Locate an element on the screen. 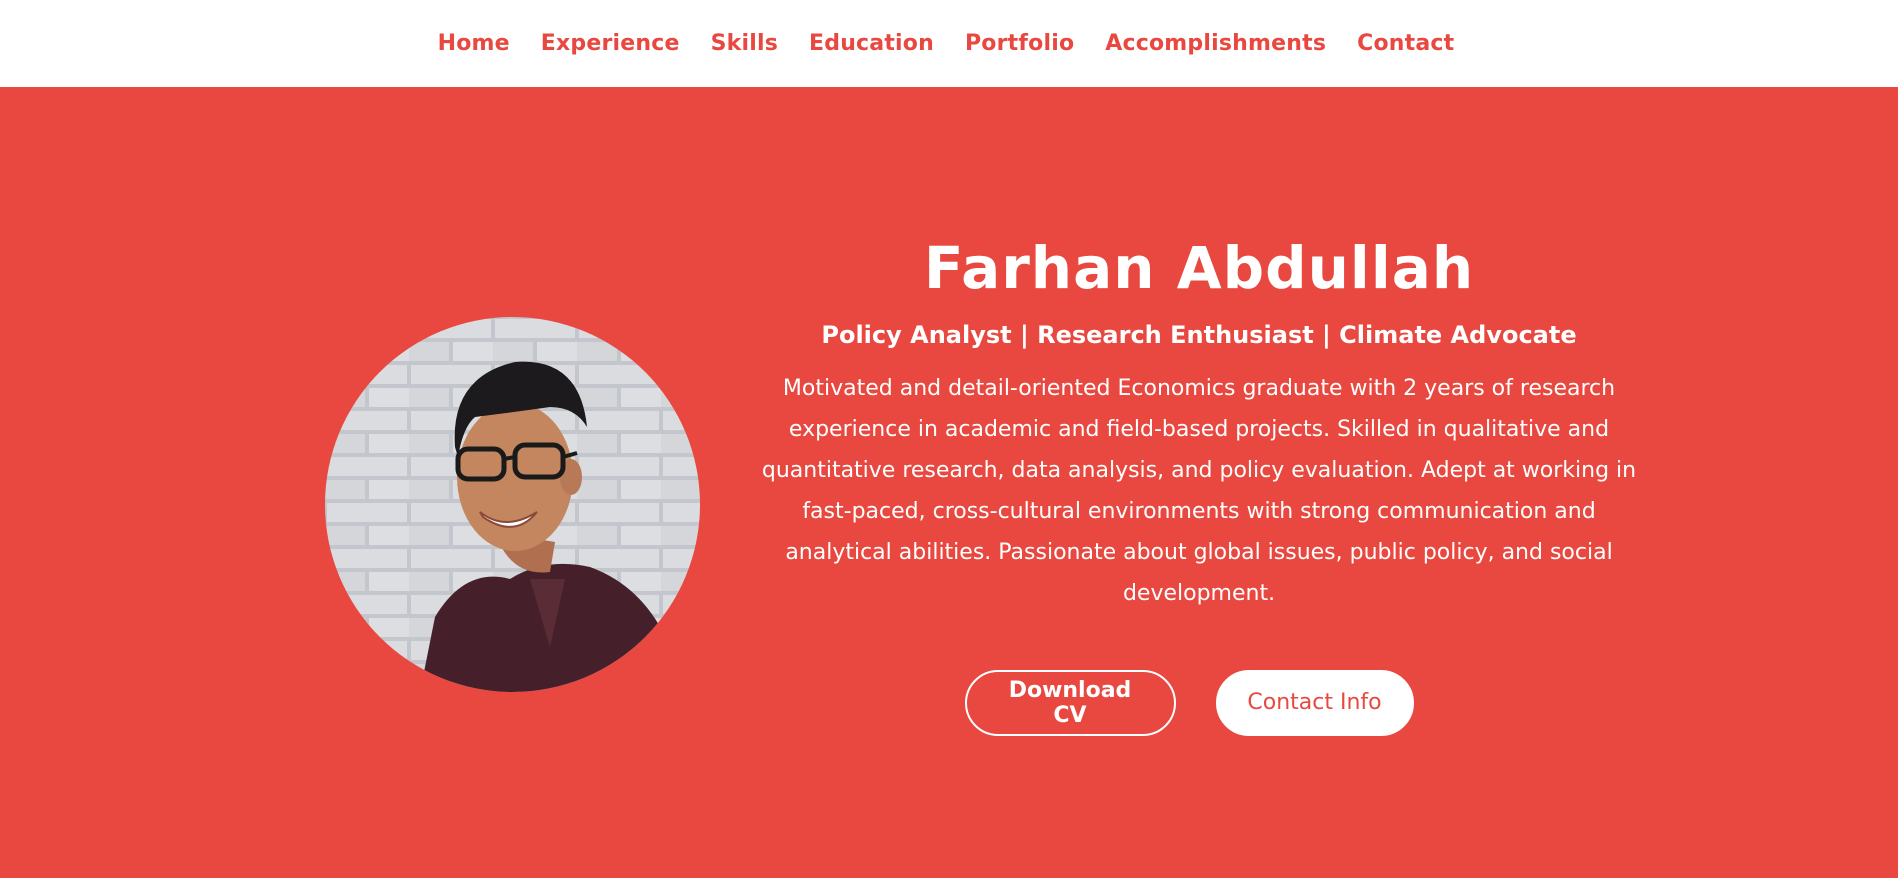 The width and height of the screenshot is (1898, 878). nav-item-education: Education is located at coordinates (871, 43).